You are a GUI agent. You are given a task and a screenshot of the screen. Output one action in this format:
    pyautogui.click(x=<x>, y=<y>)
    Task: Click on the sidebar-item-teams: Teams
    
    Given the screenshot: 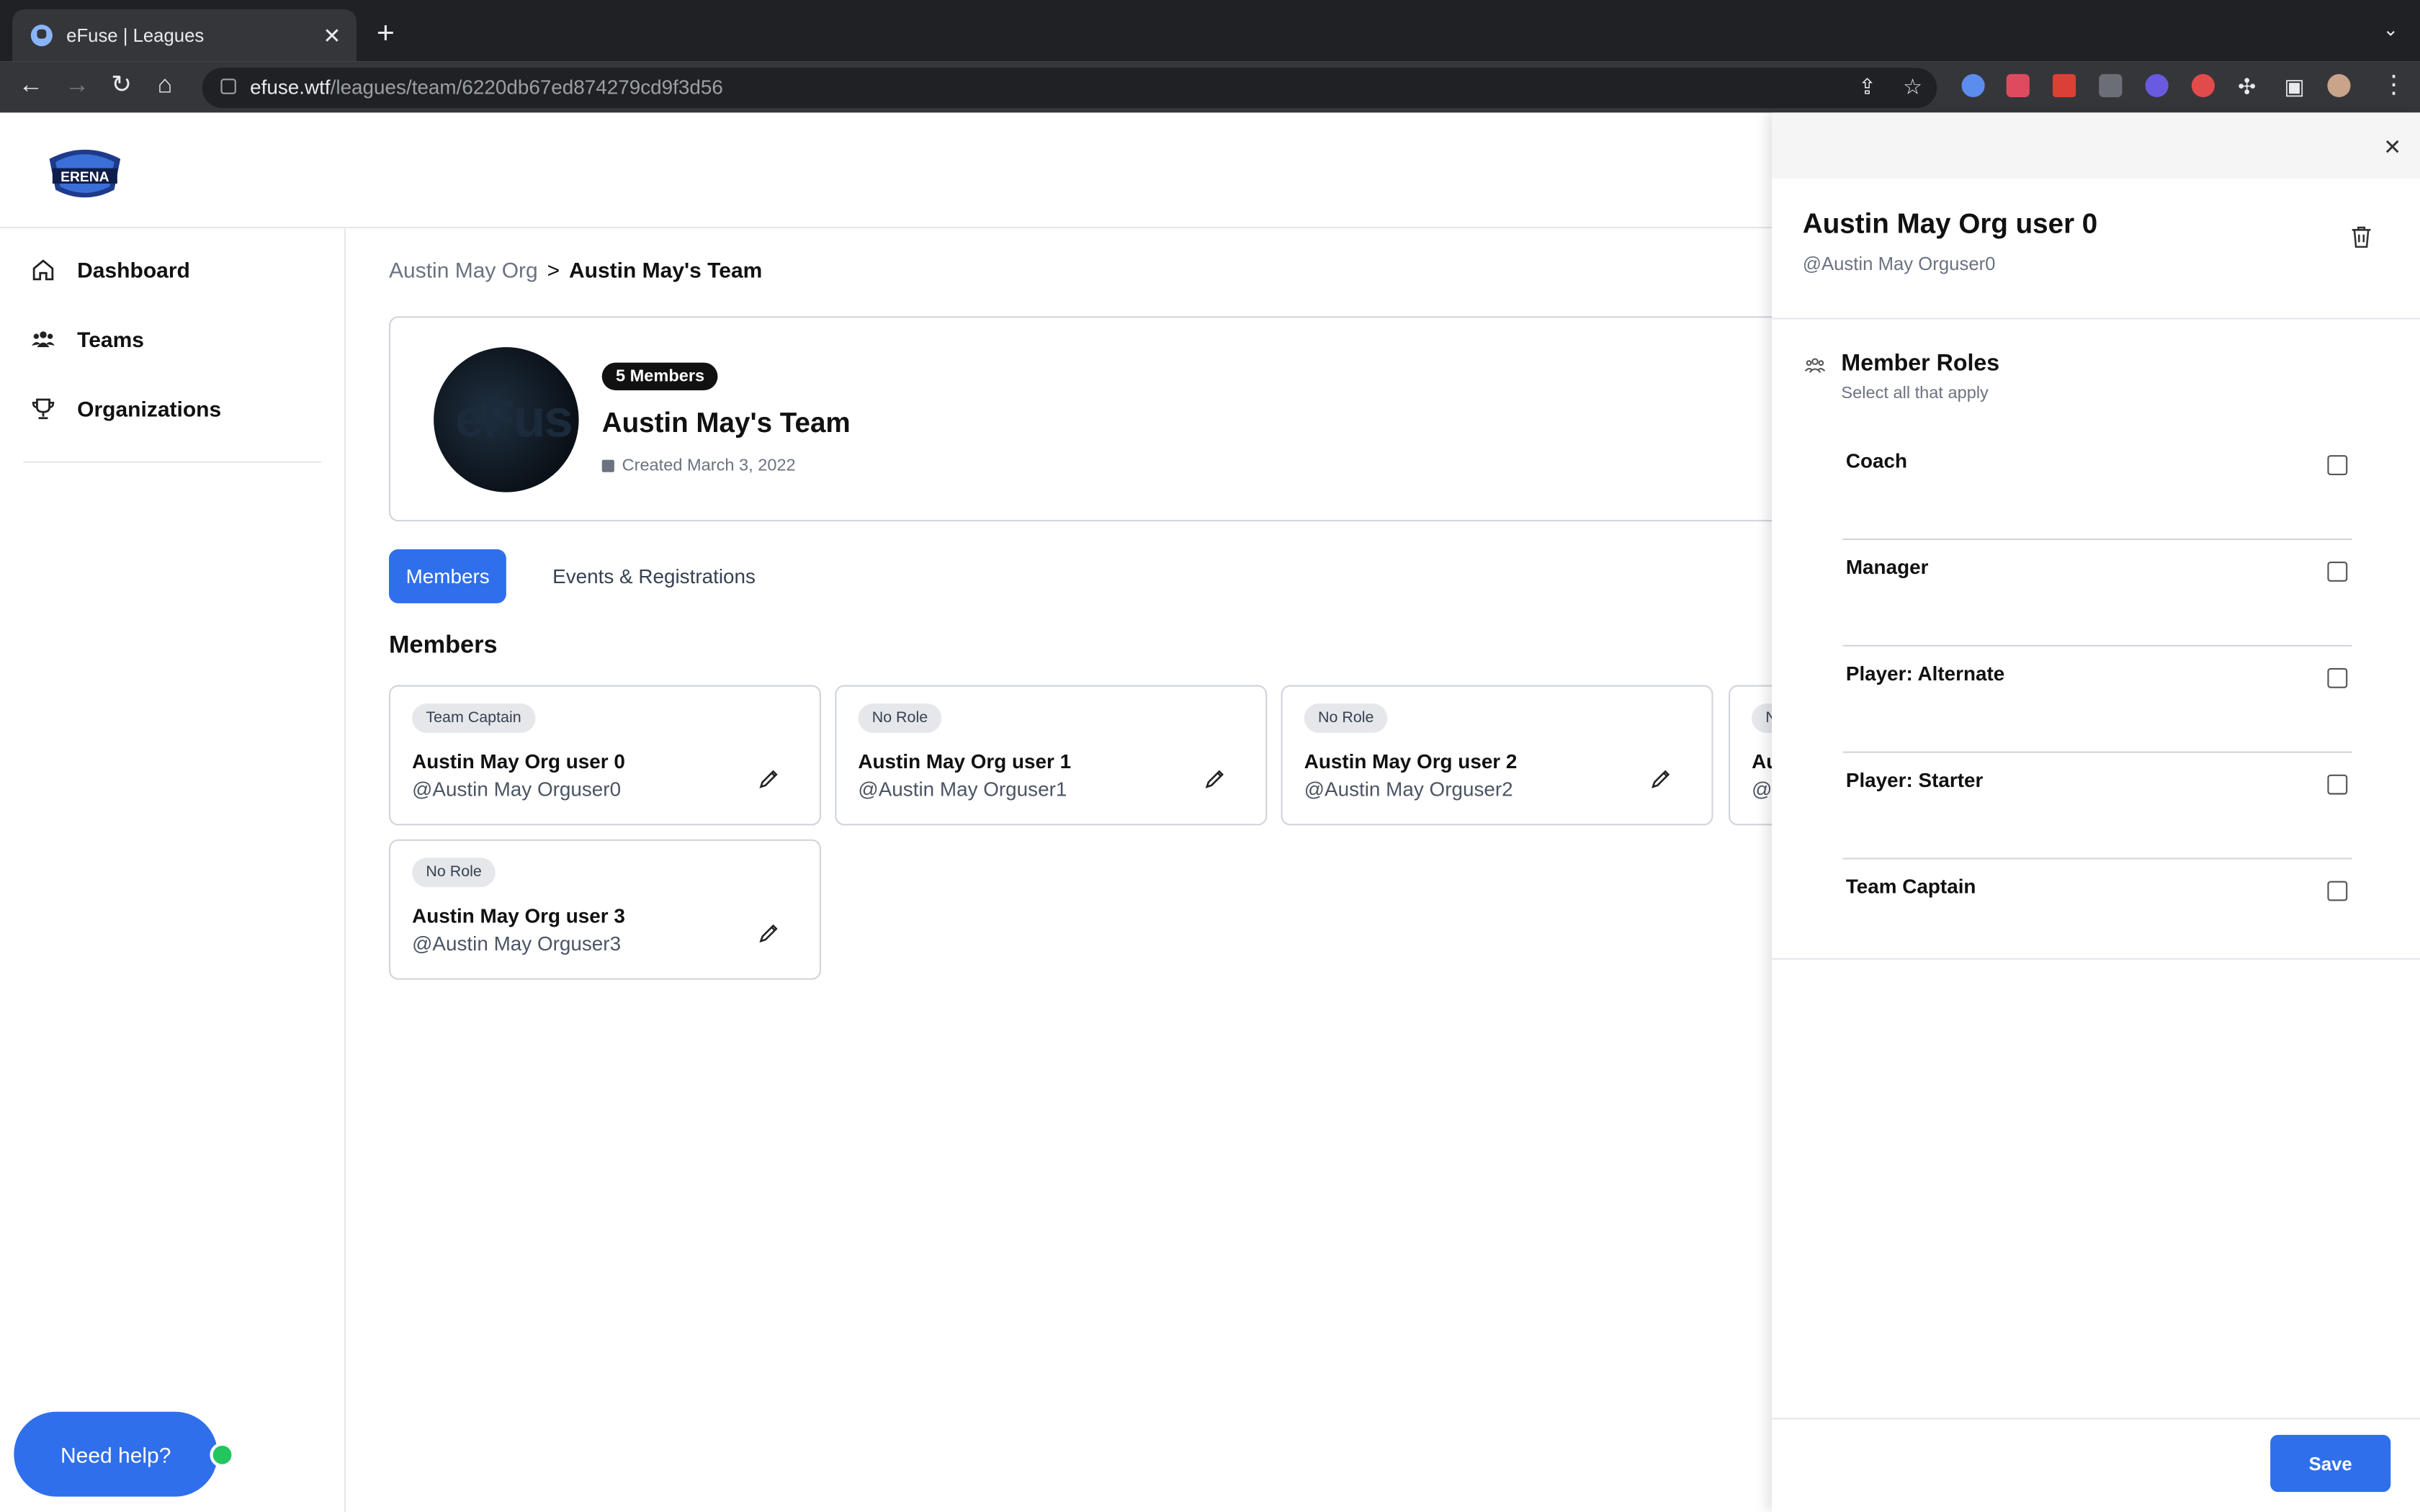 What is the action you would take?
    pyautogui.click(x=87, y=339)
    